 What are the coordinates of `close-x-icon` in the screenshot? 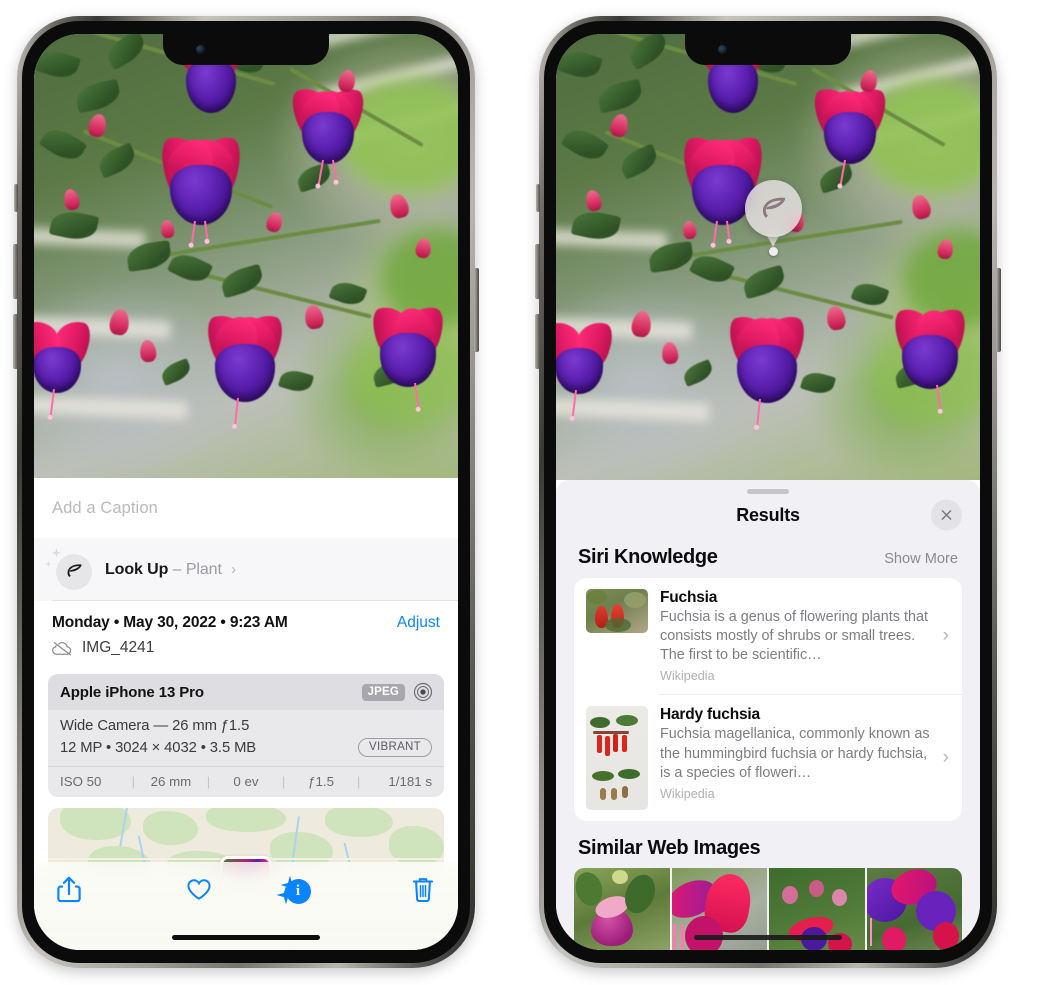 It's located at (946, 515).